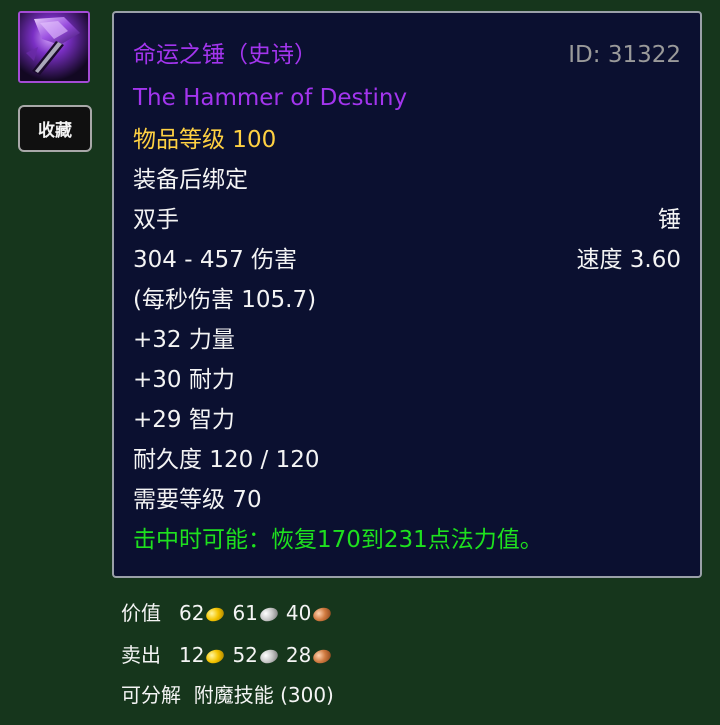 The height and width of the screenshot is (725, 720). I want to click on slot-row: 双手 锤, so click(407, 220).